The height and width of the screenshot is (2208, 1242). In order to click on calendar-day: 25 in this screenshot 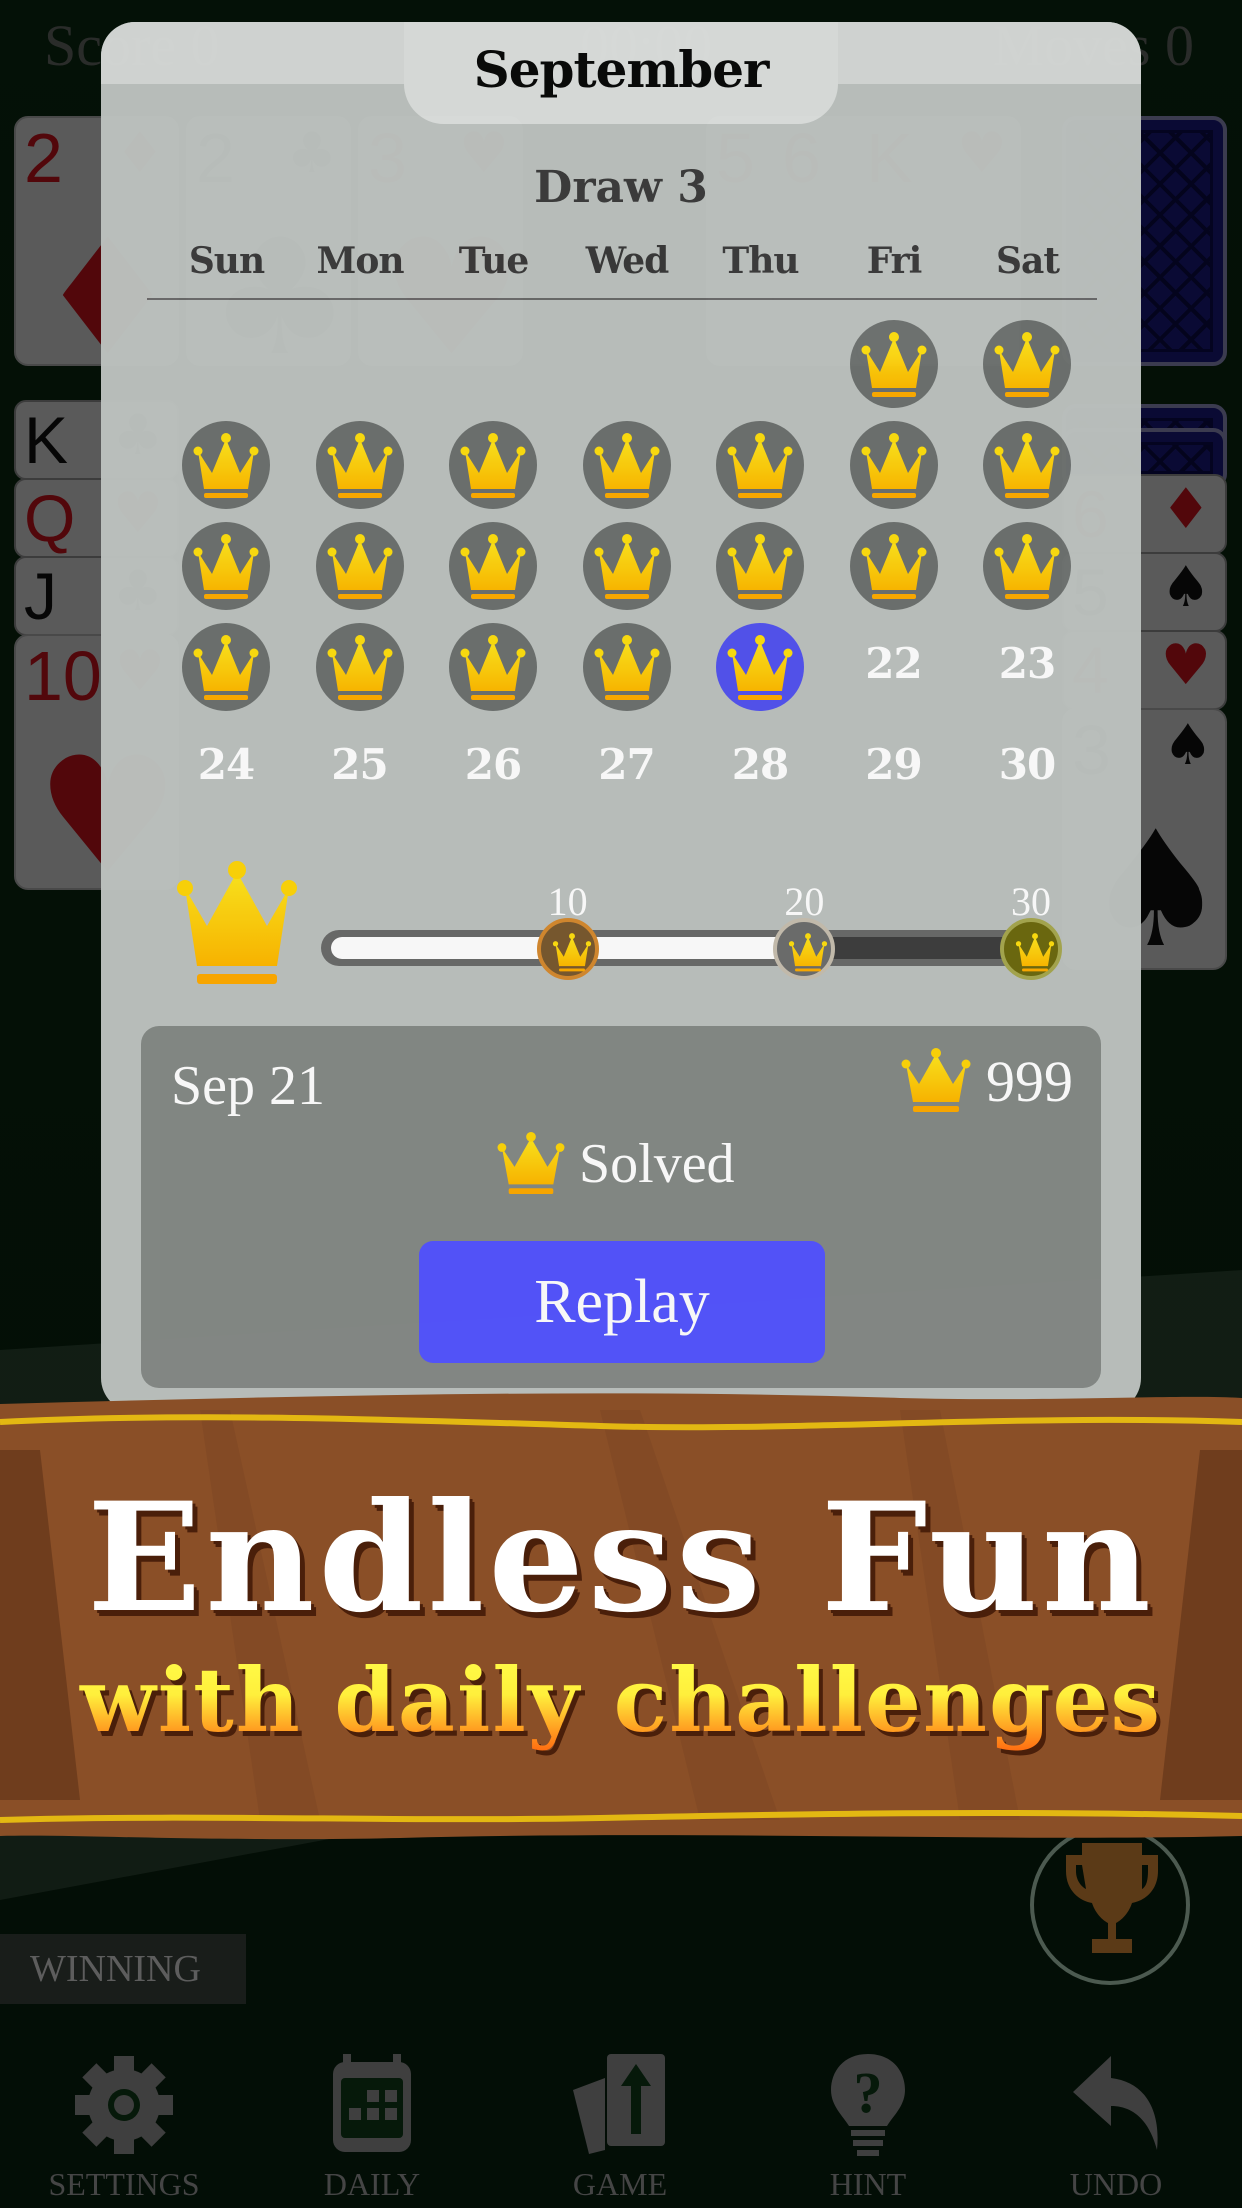, I will do `click(360, 764)`.